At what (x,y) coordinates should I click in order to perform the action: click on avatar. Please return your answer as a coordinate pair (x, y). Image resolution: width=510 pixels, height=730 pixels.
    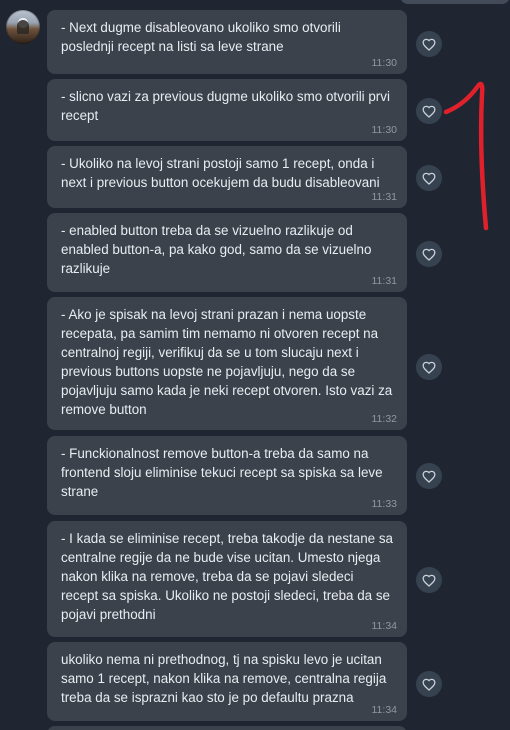
    Looking at the image, I should click on (23, 27).